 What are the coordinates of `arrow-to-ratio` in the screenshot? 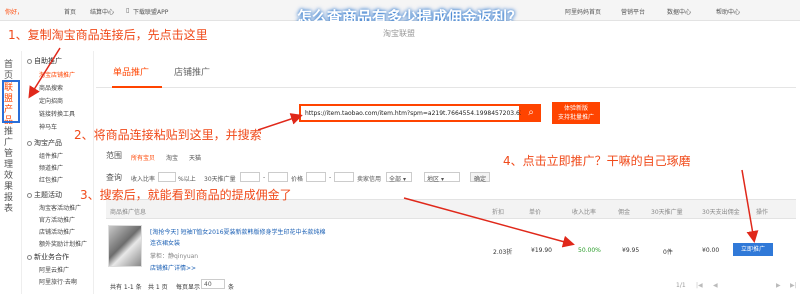 It's located at (489, 222).